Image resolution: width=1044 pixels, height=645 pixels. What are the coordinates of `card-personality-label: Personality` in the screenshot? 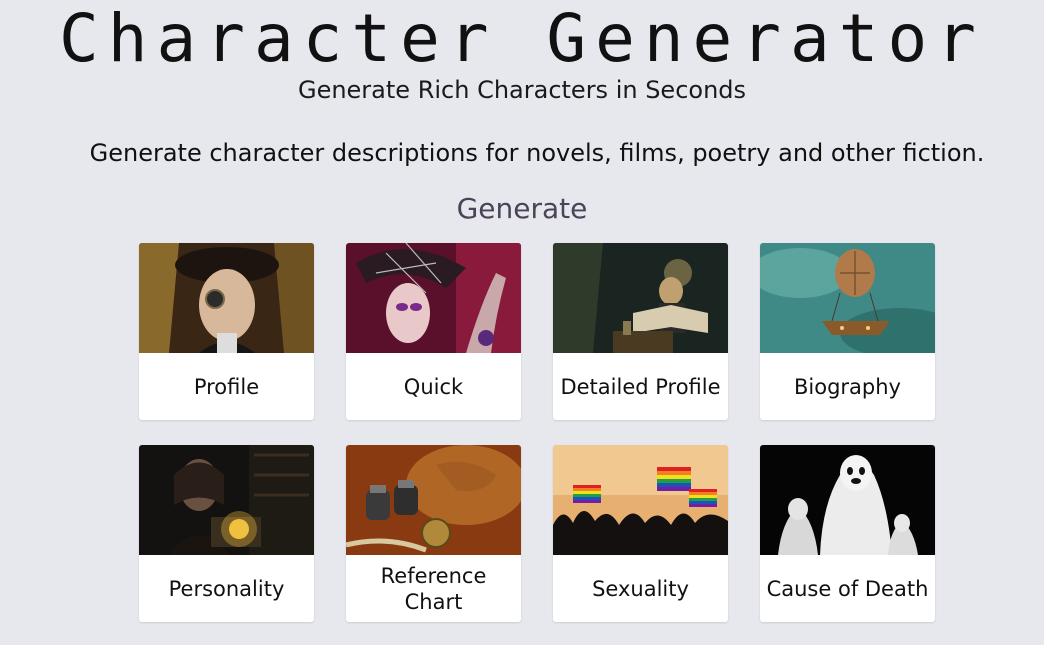 It's located at (226, 588).